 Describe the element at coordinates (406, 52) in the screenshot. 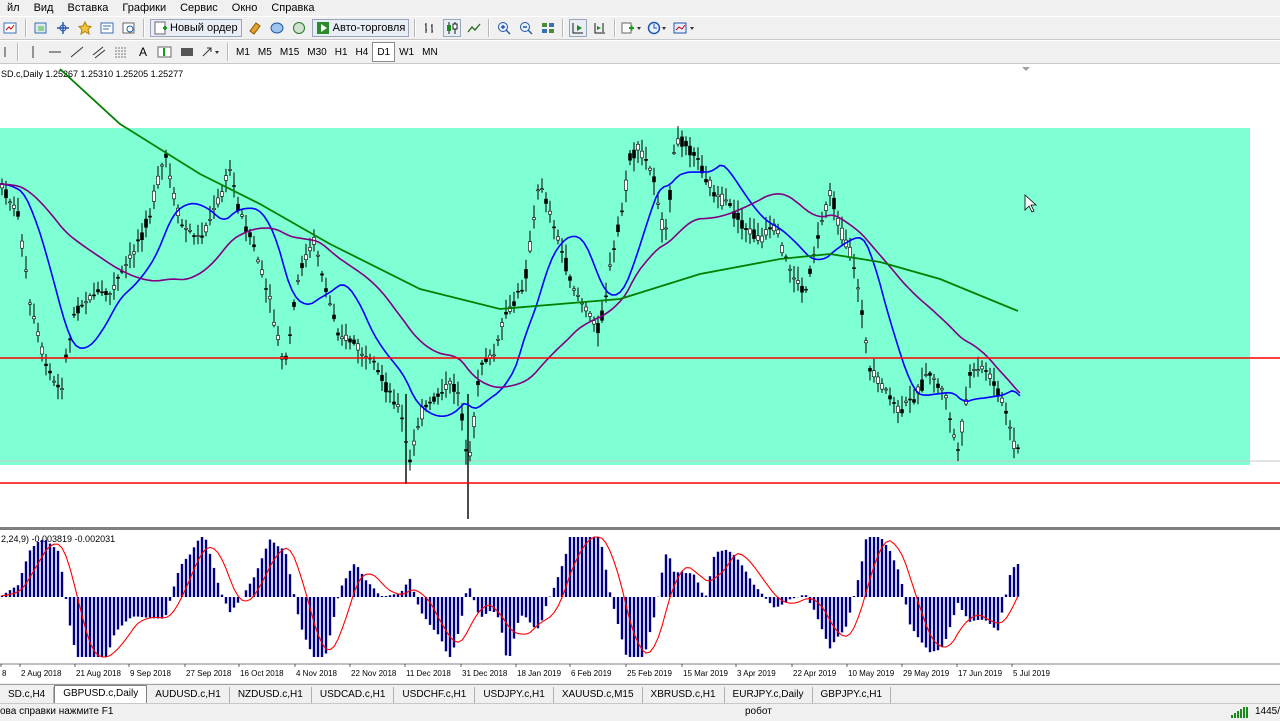

I see `timeframe-button-w1: W1` at that location.